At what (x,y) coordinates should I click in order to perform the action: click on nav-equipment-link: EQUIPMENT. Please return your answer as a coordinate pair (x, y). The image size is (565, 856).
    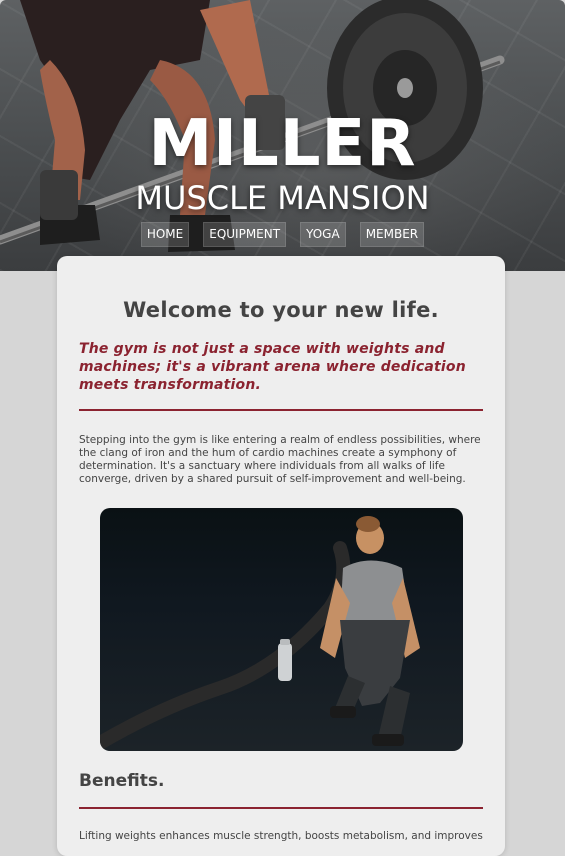
    Looking at the image, I should click on (245, 234).